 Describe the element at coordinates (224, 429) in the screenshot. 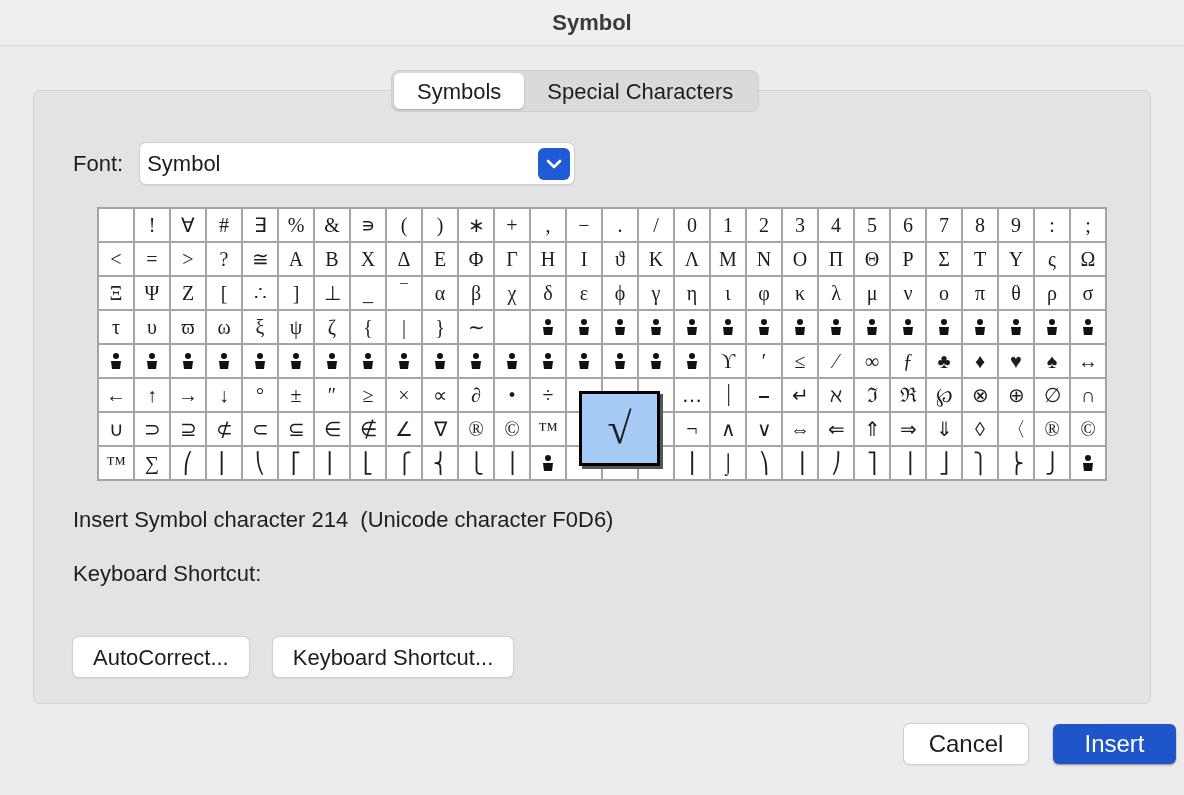

I see `symbol-cell: ⊄` at that location.